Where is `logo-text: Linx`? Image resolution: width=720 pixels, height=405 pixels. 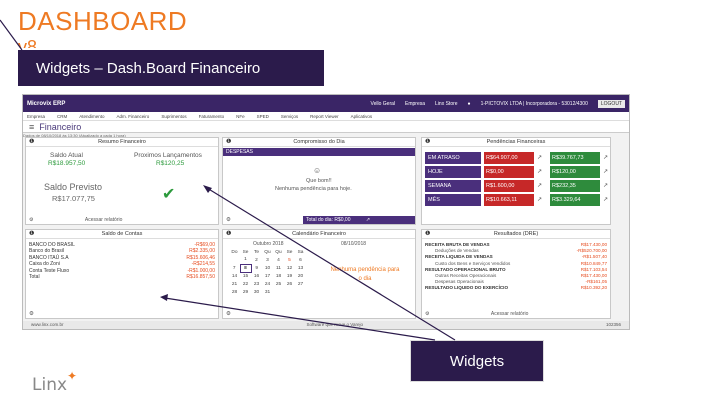 logo-text: Linx is located at coordinates (50, 385).